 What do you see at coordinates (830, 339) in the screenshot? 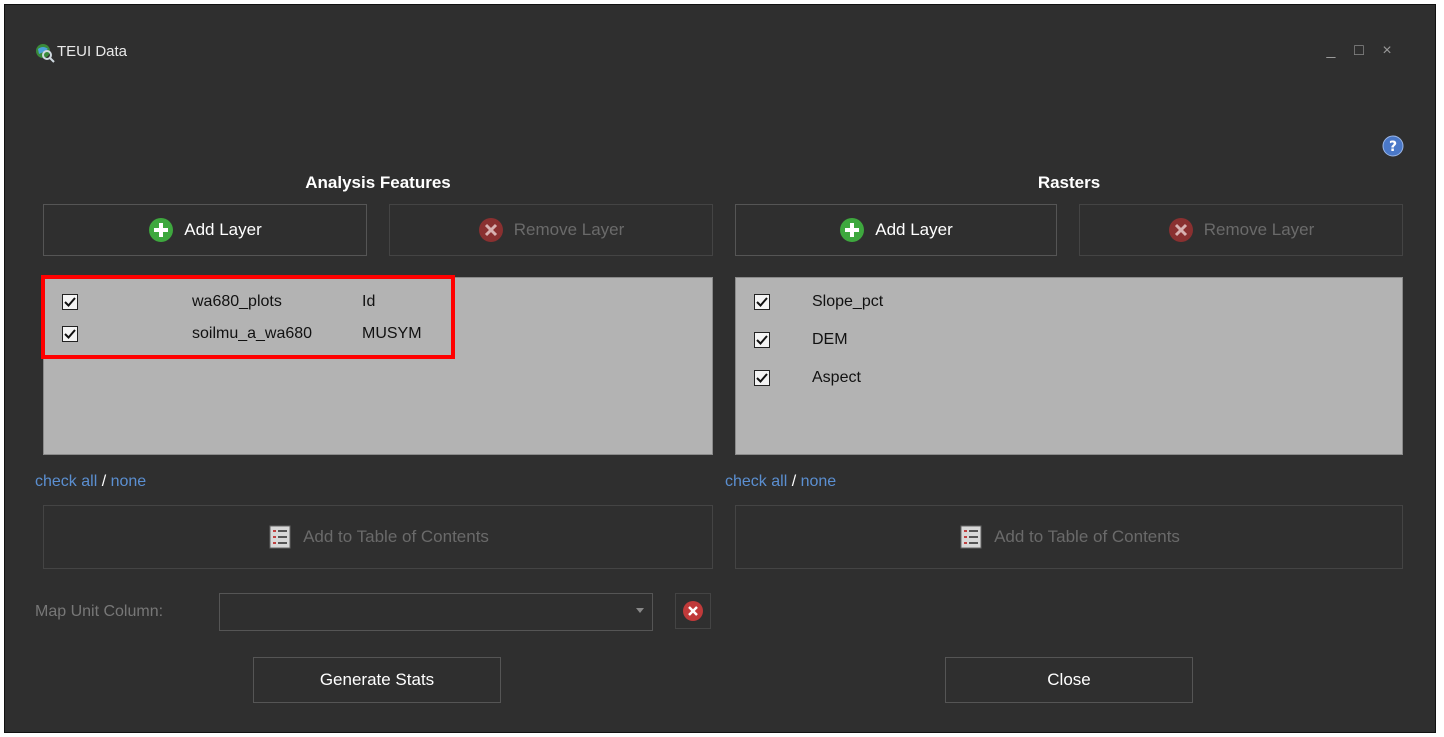
I see `raster-name: DEM` at bounding box center [830, 339].